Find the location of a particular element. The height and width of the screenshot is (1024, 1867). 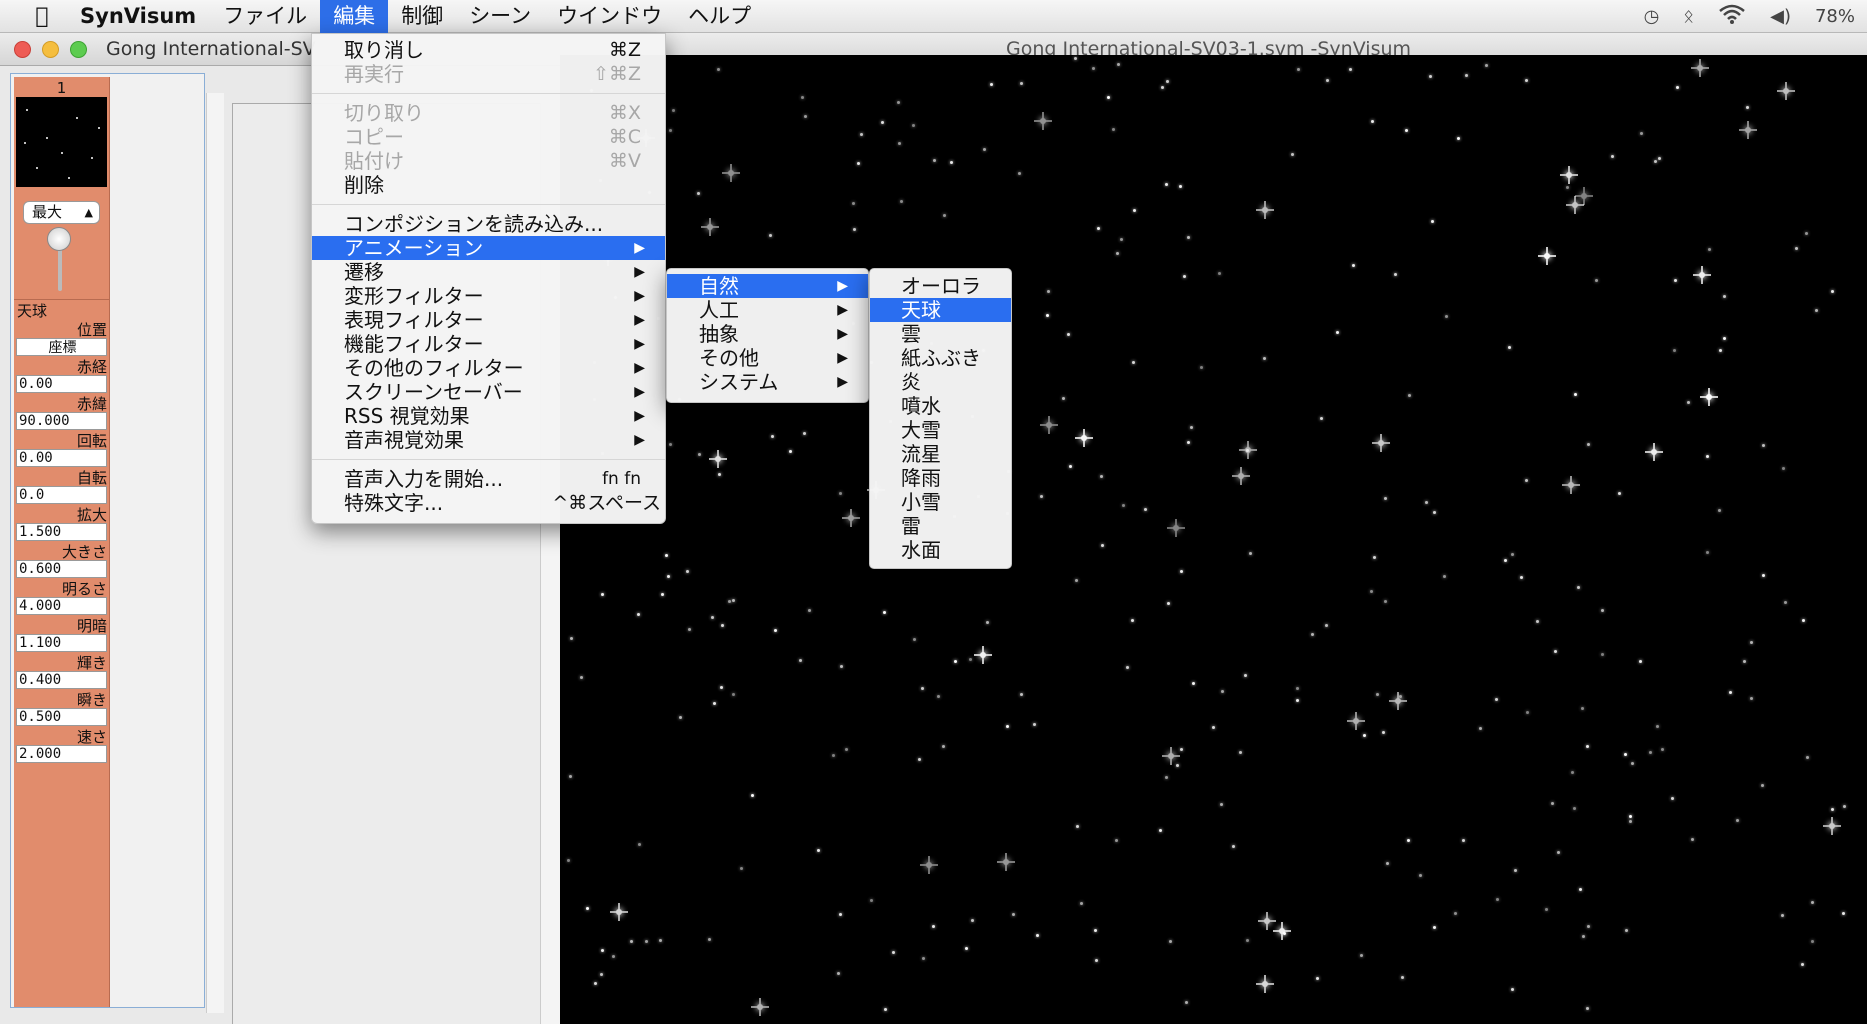

param-field-speed: 2.000 is located at coordinates (61, 754).